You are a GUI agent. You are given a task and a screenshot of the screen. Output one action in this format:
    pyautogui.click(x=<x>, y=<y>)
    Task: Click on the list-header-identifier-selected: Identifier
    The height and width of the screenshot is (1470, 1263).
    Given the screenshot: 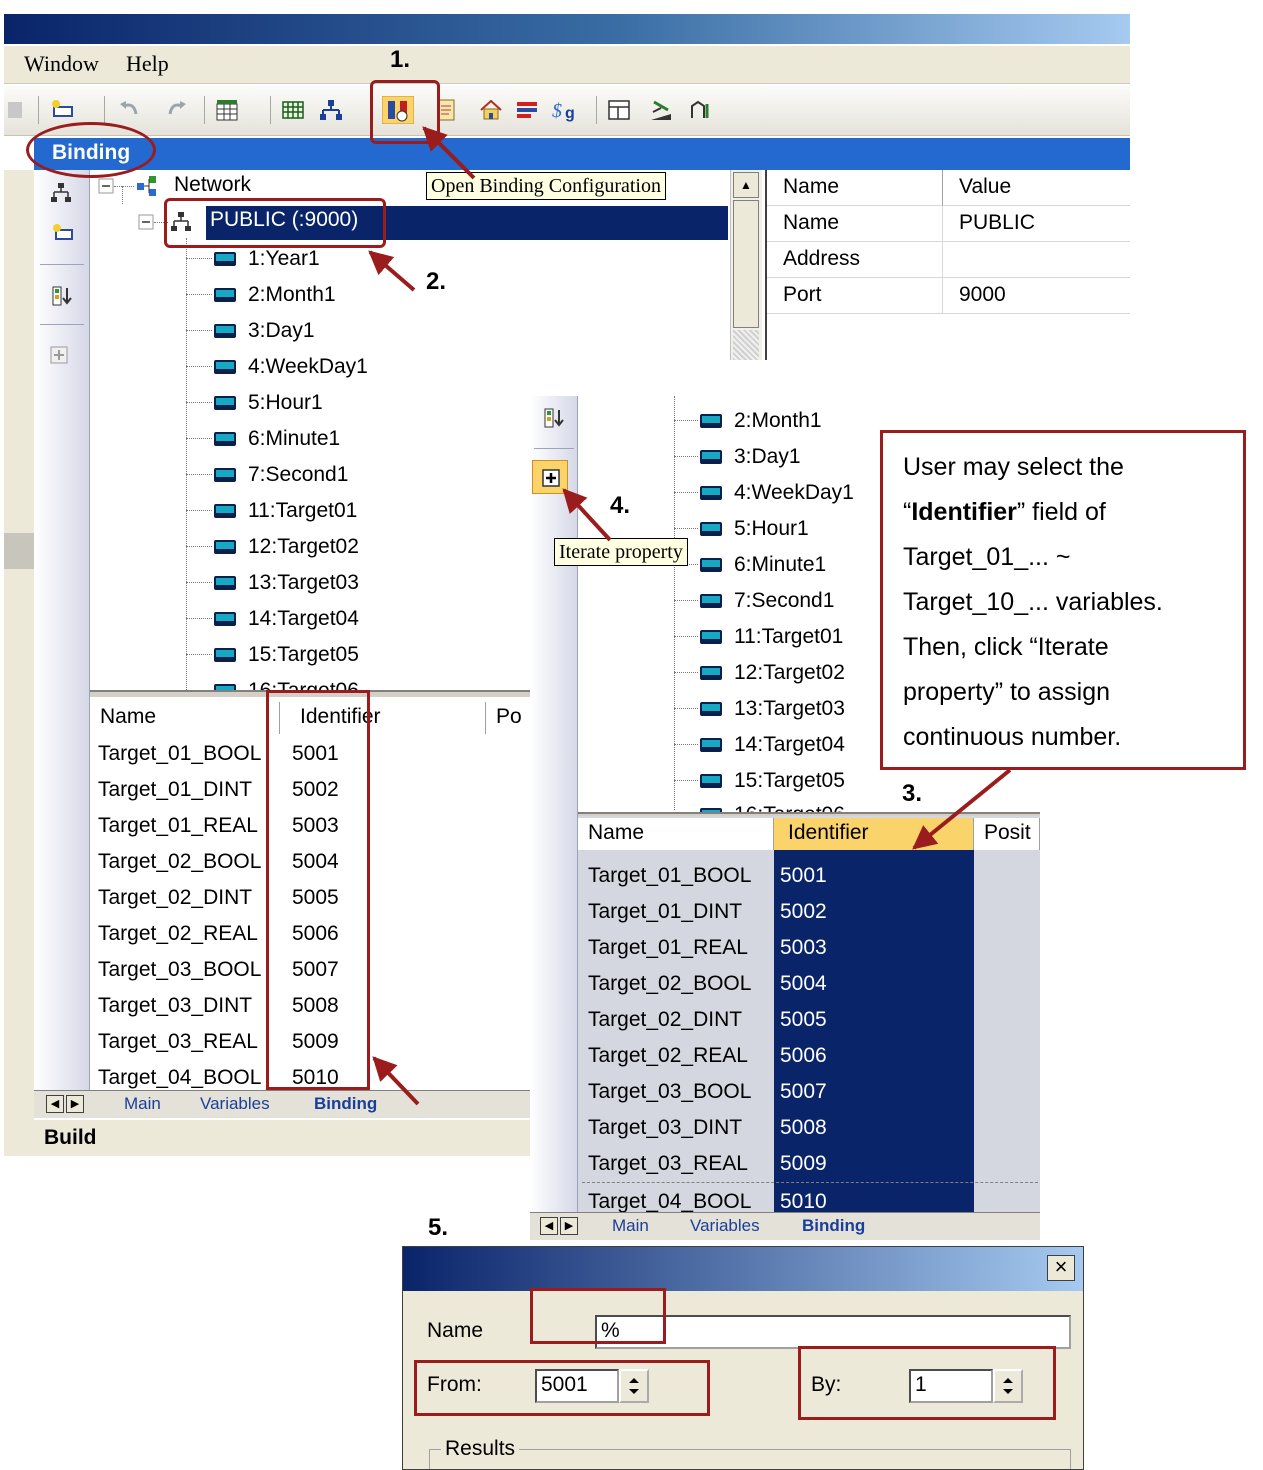 What is the action you would take?
    pyautogui.click(x=874, y=834)
    